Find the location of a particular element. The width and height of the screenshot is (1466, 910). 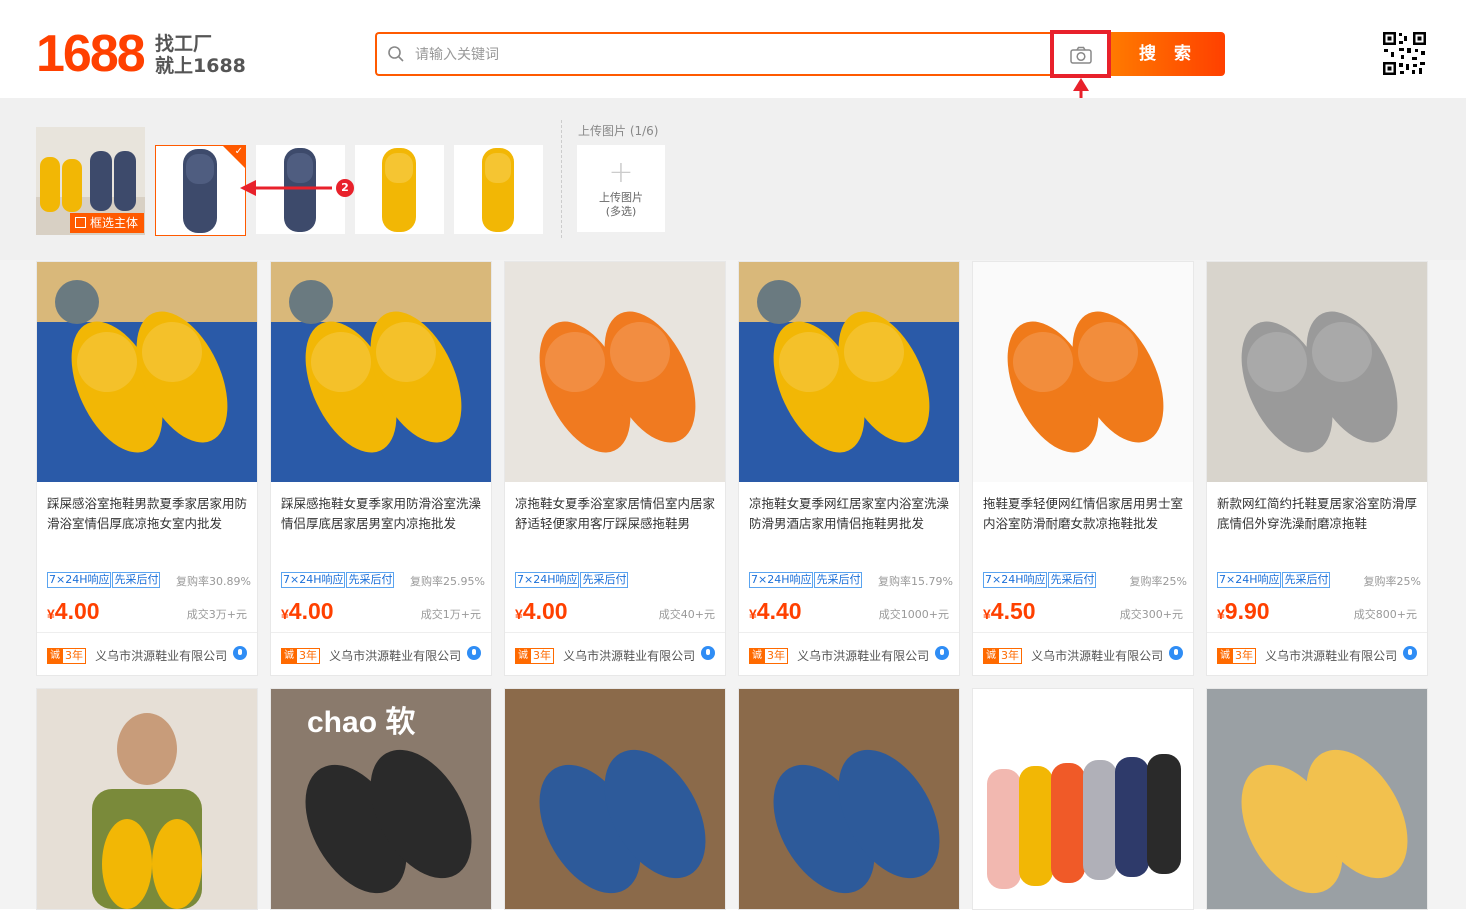

product-price: ¥4.50 is located at coordinates (1009, 611).